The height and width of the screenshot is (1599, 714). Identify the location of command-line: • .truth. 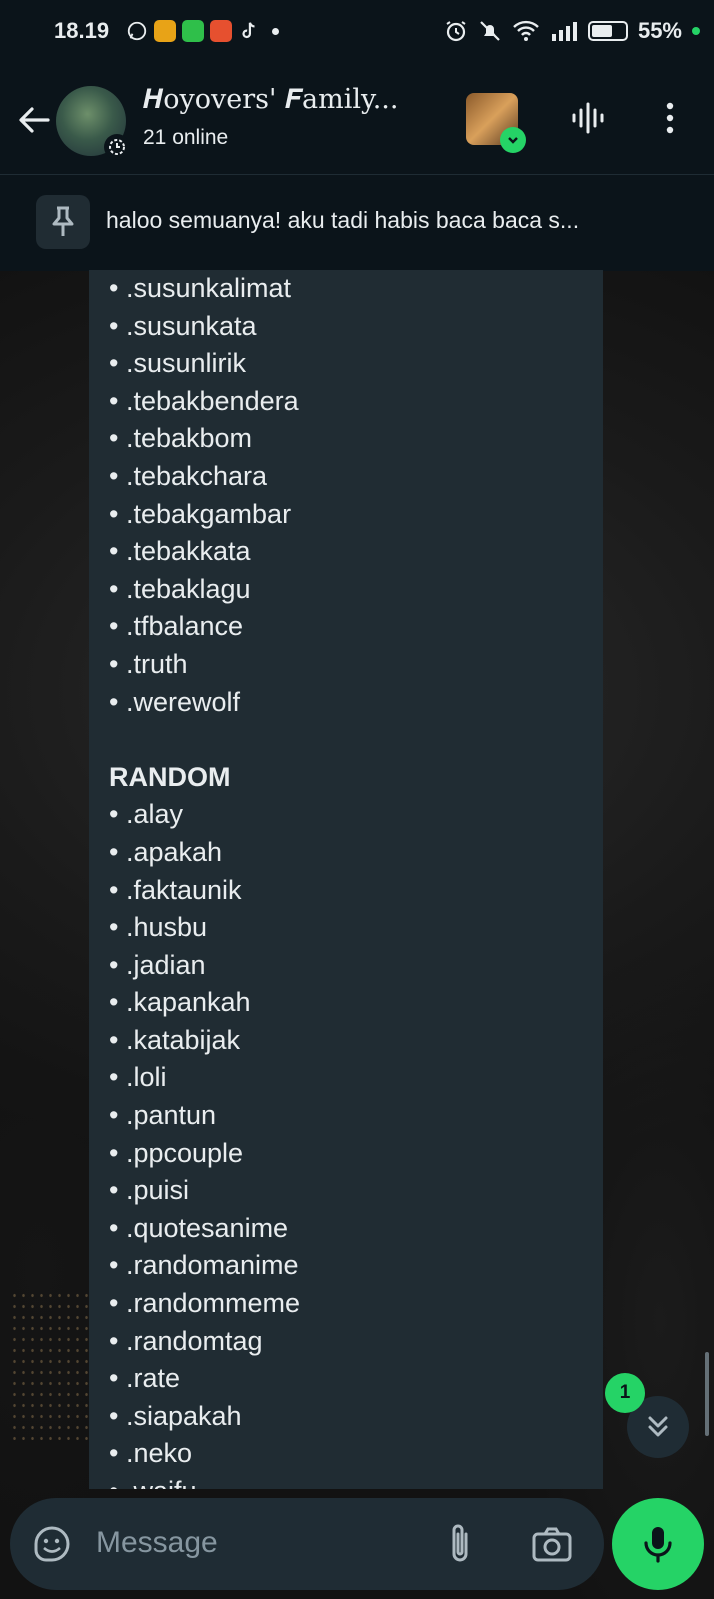
(204, 665).